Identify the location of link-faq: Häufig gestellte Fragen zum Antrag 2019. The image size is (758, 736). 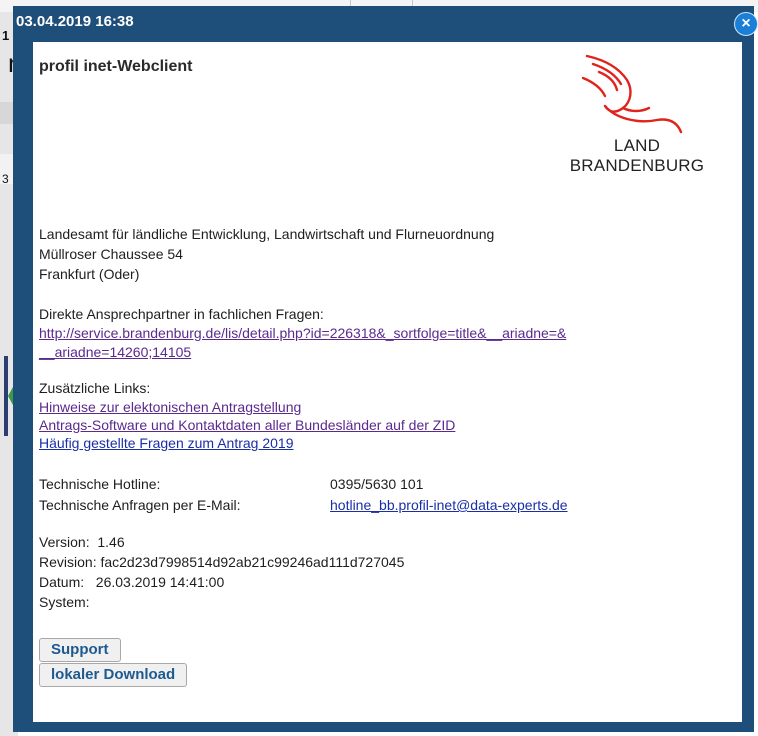
(166, 443).